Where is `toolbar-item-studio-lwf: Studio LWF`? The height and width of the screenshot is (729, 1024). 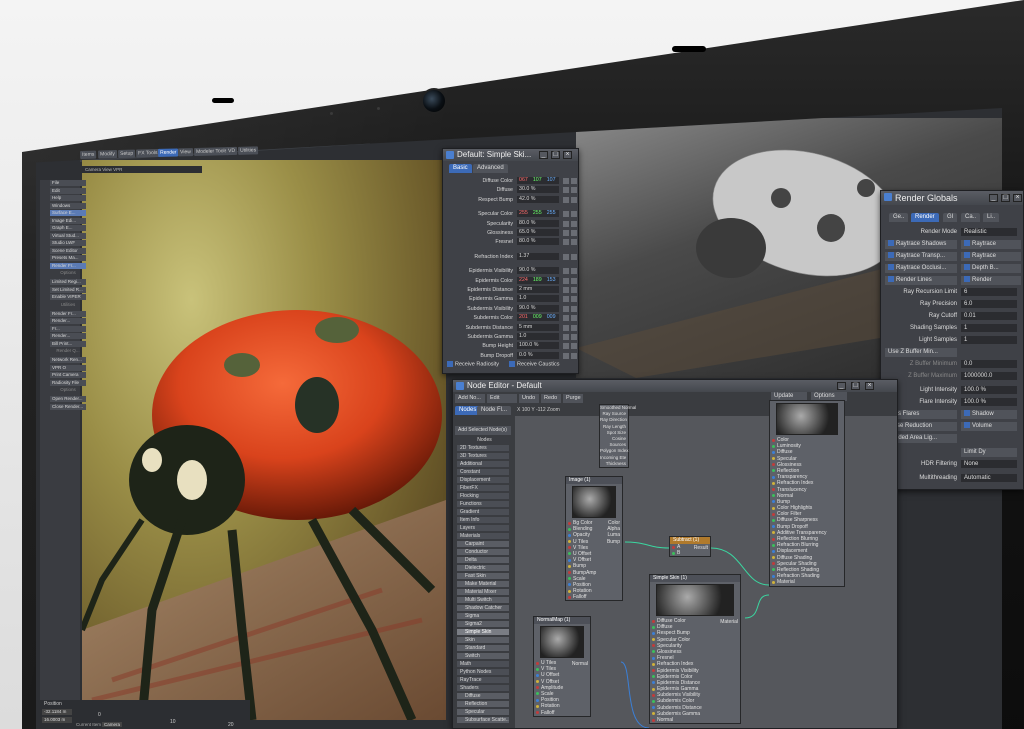 toolbar-item-studio-lwf: Studio LWF is located at coordinates (68, 243).